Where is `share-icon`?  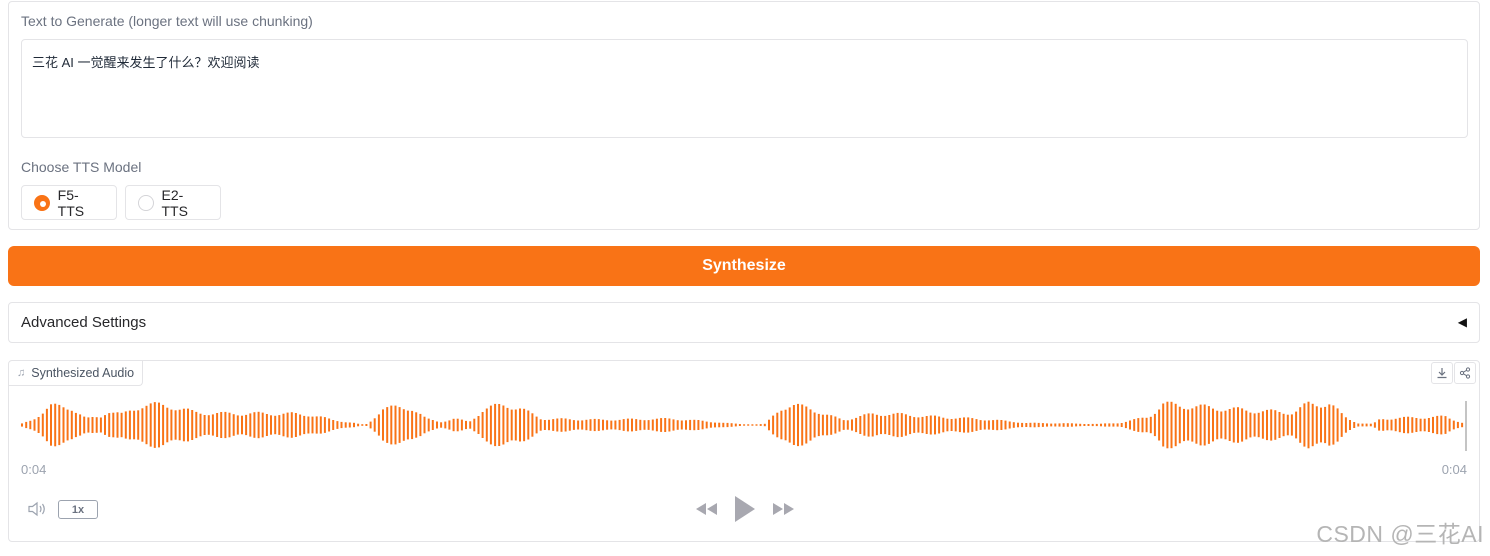 share-icon is located at coordinates (1465, 373).